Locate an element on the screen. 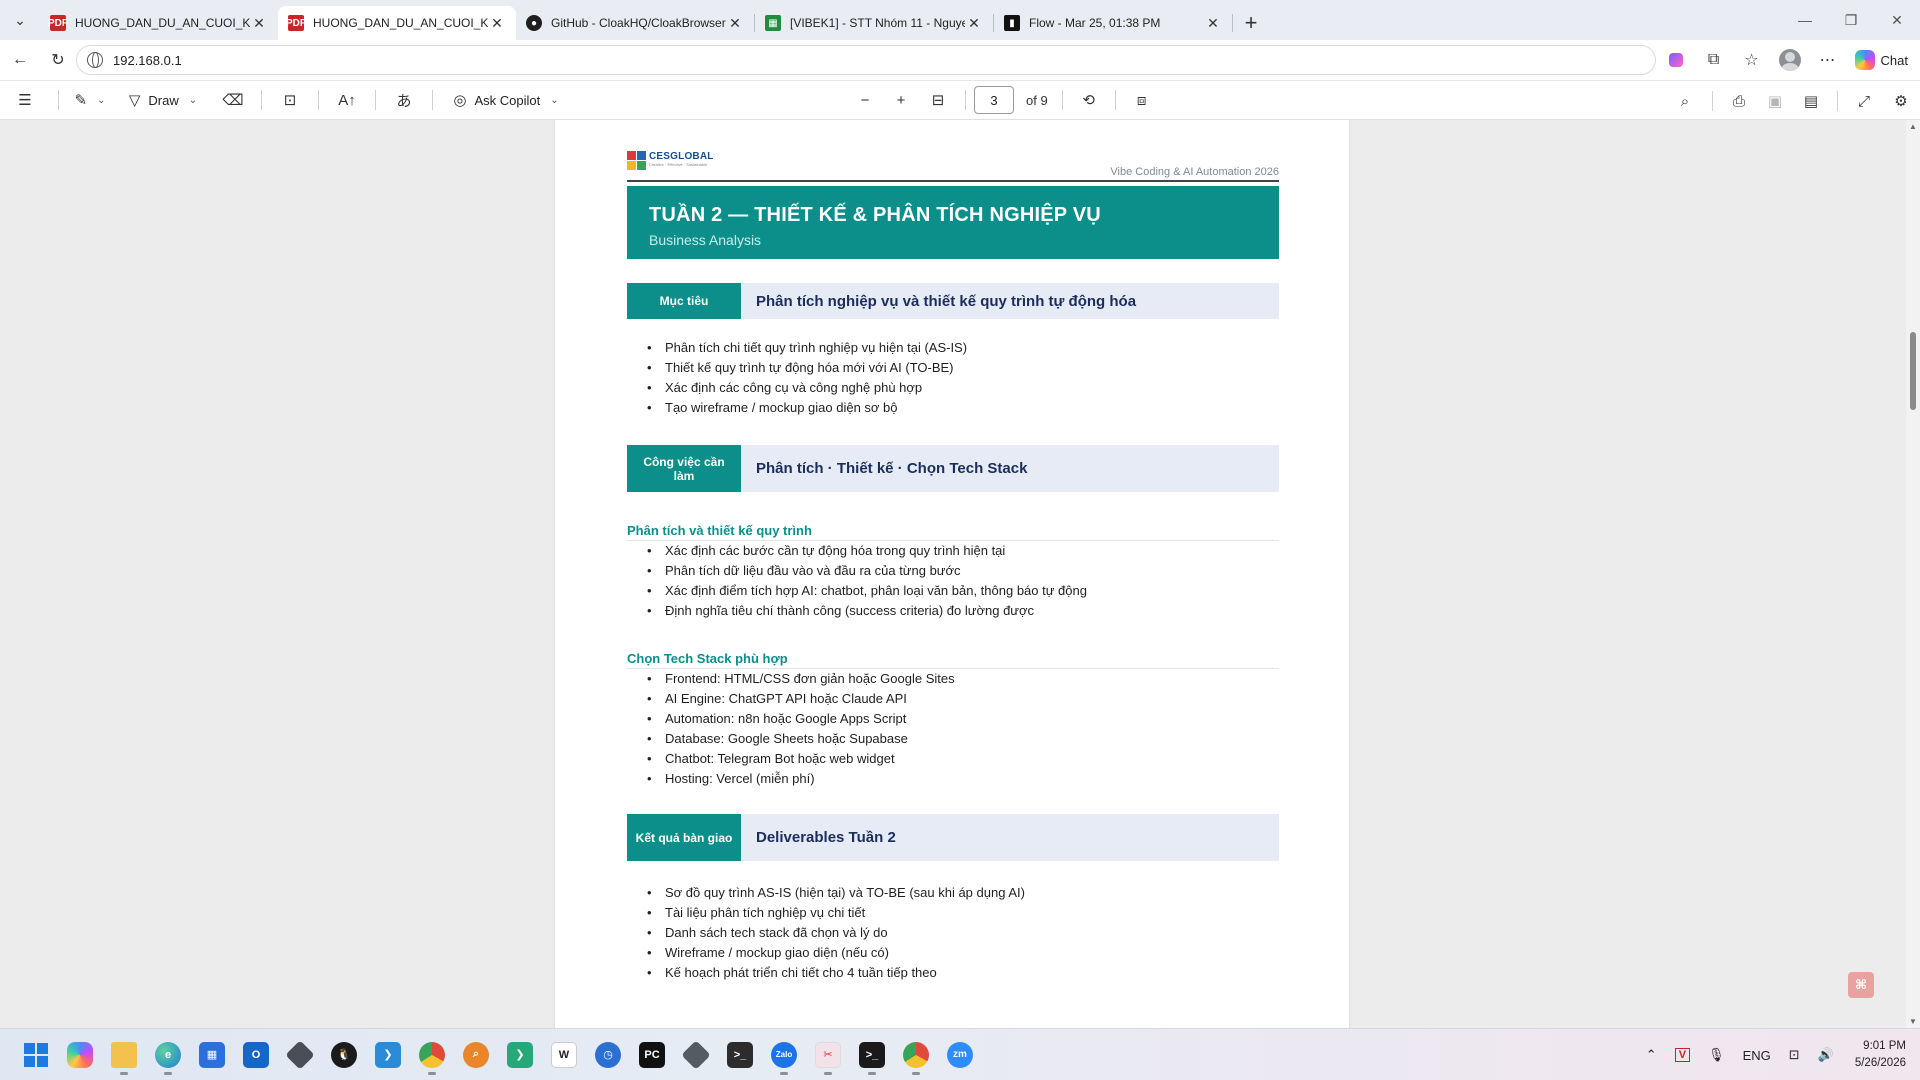 This screenshot has height=1080, width=1920. language-indicator: ENG is located at coordinates (1757, 1055).